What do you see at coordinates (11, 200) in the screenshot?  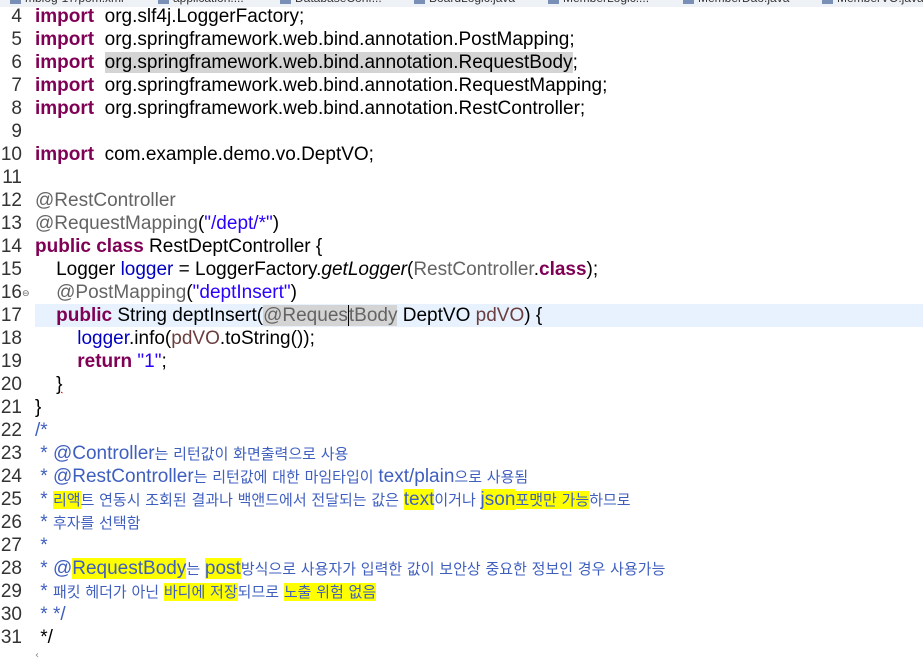 I see `line-number: 12` at bounding box center [11, 200].